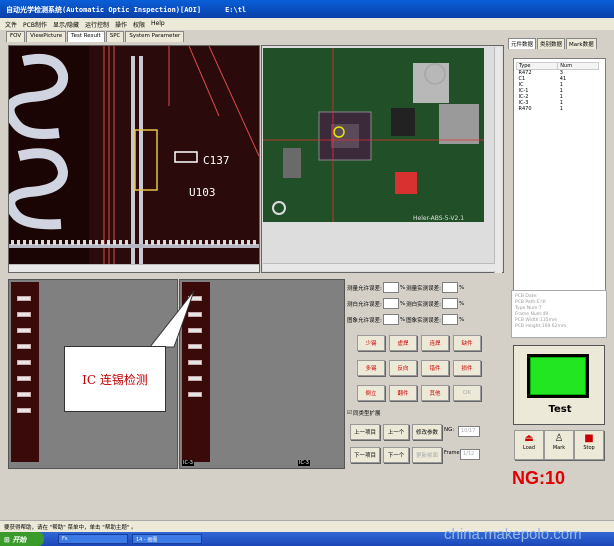  What do you see at coordinates (11, 24) in the screenshot?
I see `menu-file: 文件` at bounding box center [11, 24].